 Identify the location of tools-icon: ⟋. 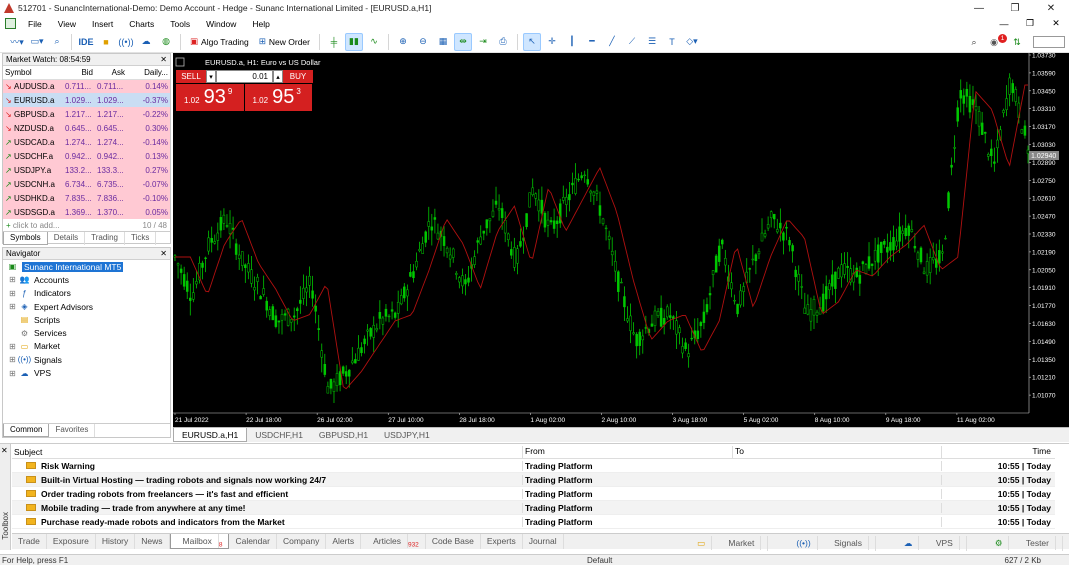
(632, 42).